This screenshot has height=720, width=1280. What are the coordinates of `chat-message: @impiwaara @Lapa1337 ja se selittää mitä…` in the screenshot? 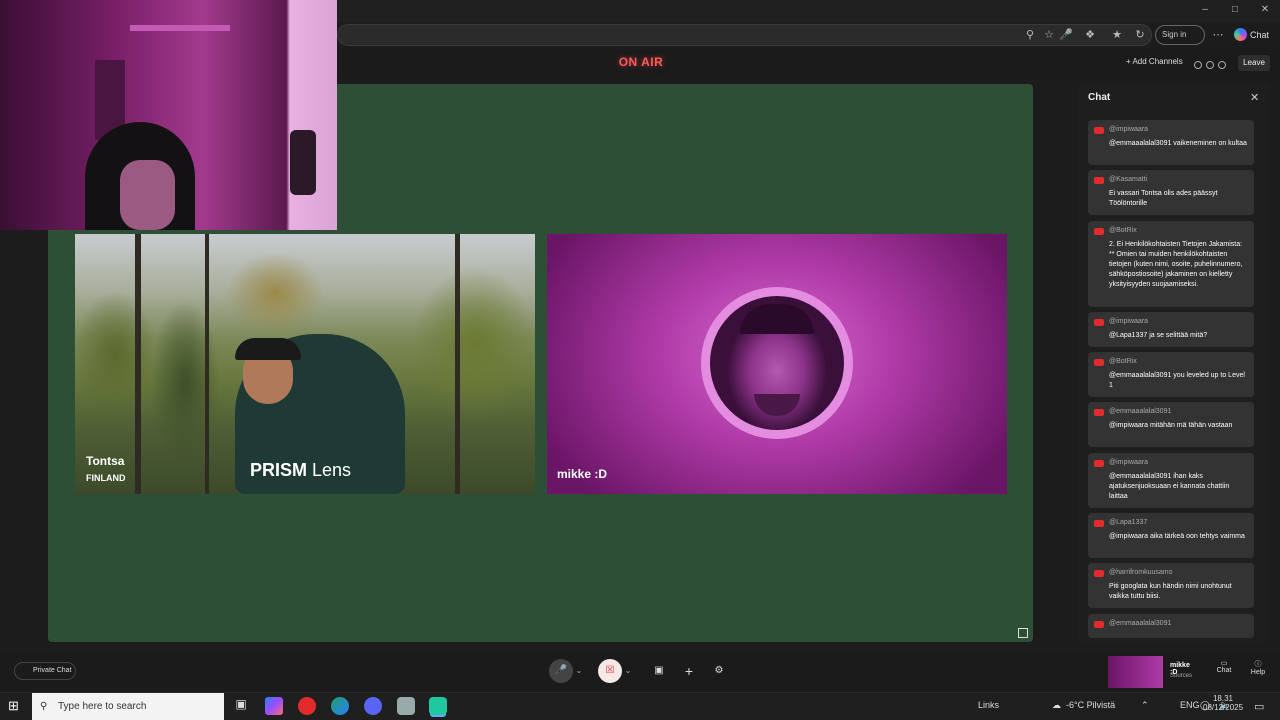 It's located at (1171, 329).